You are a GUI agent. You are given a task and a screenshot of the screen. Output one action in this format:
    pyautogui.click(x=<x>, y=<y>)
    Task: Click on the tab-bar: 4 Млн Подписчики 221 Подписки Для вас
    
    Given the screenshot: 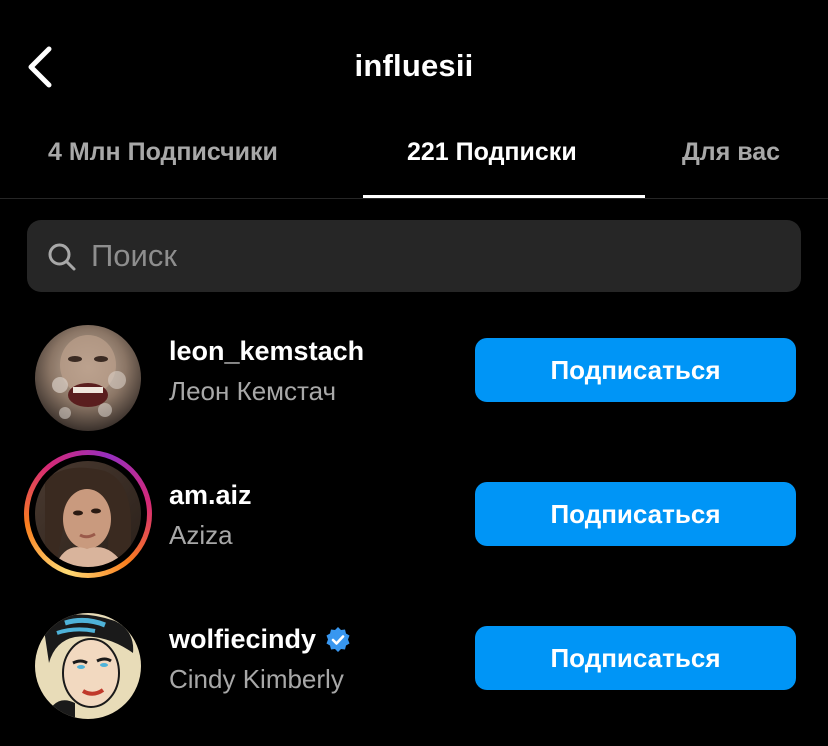 What is the action you would take?
    pyautogui.click(x=414, y=159)
    